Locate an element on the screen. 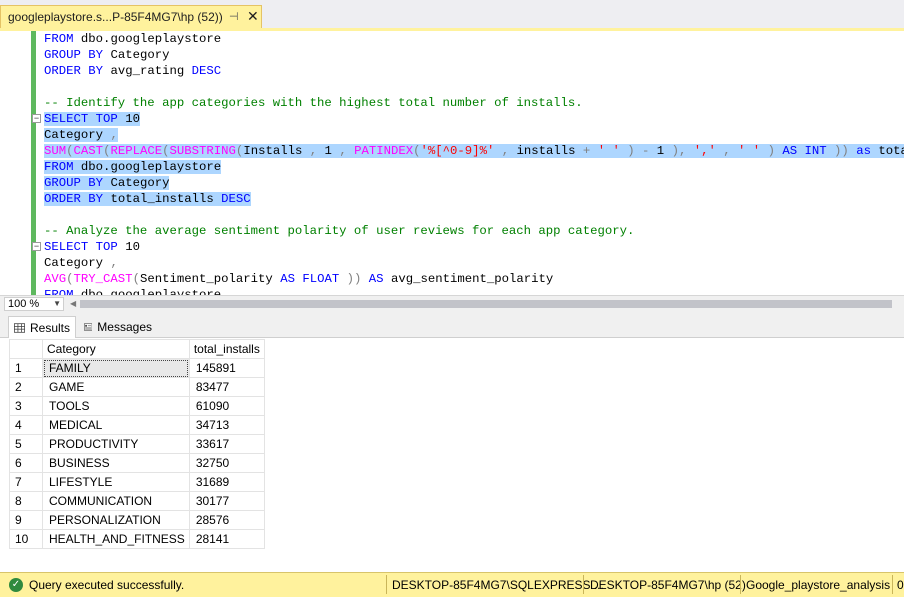 Image resolution: width=904 pixels, height=597 pixels. row-number: 4 is located at coordinates (26, 425).